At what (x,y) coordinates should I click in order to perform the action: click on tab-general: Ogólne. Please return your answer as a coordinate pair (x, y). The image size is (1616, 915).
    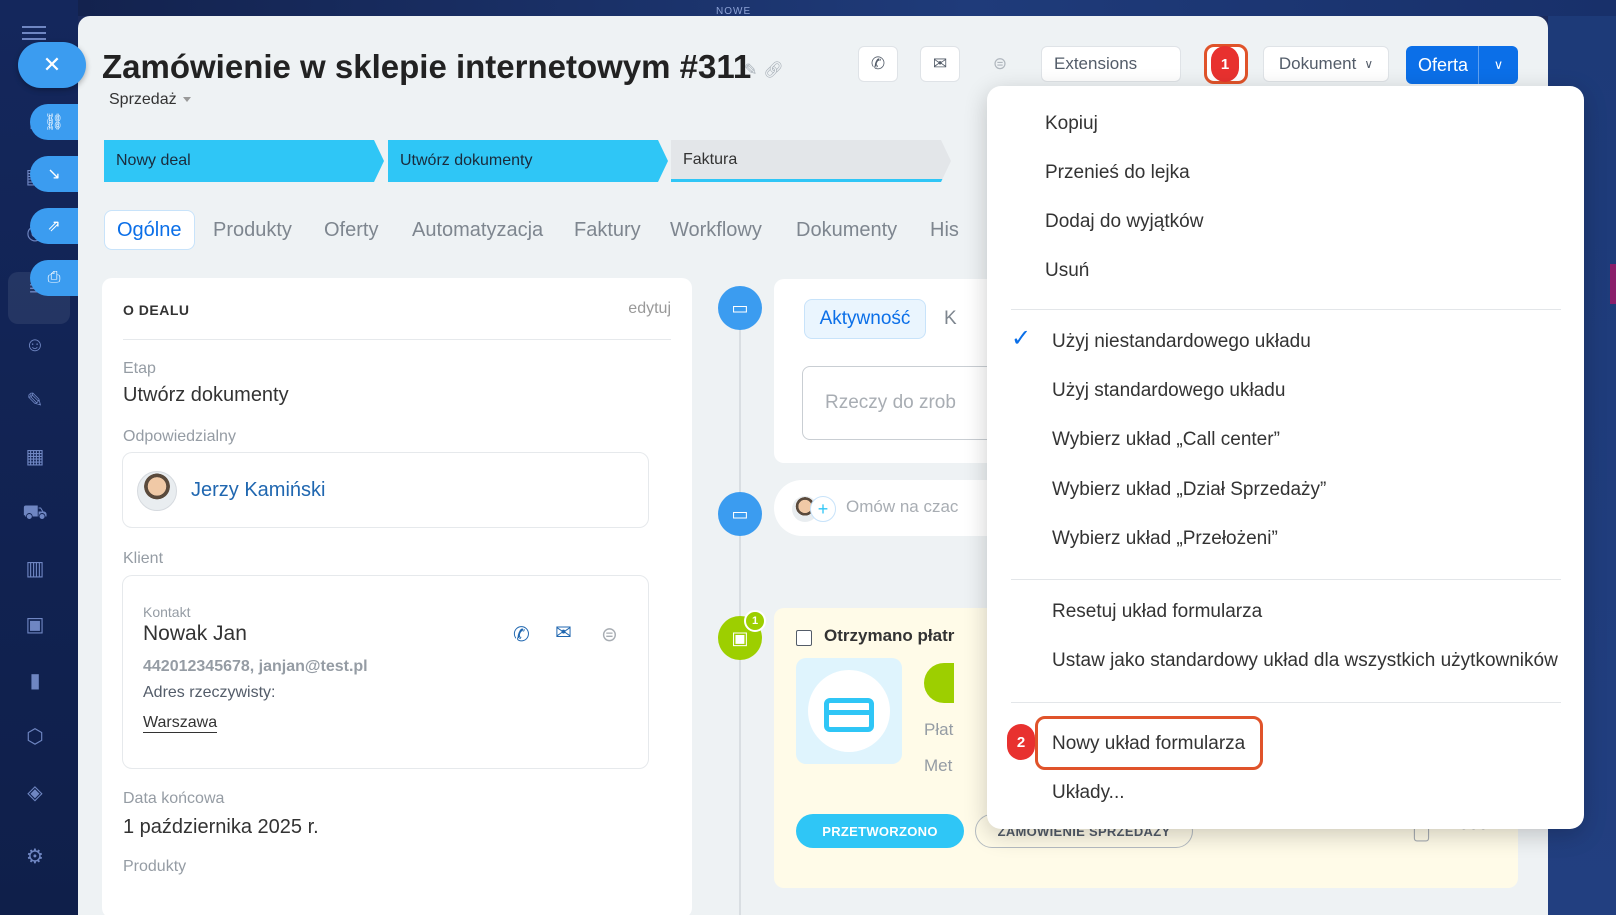
    Looking at the image, I should click on (149, 230).